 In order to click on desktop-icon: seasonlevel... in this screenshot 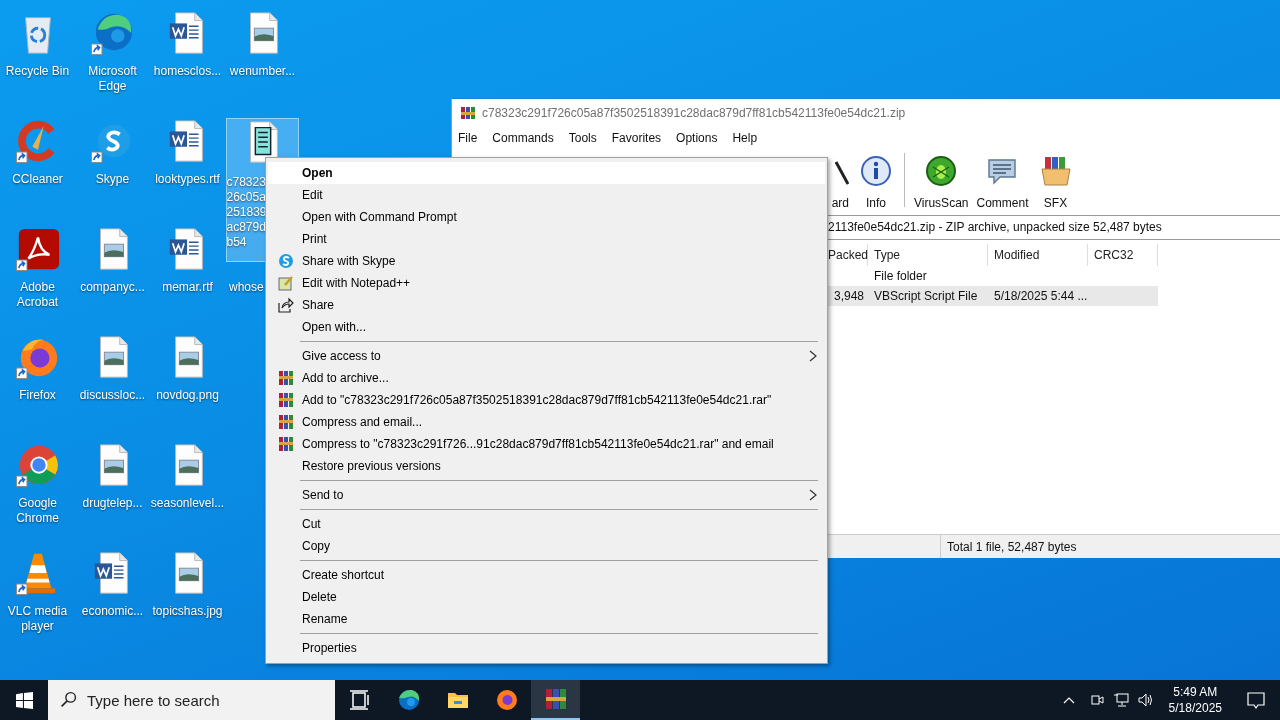, I will do `click(187, 488)`.